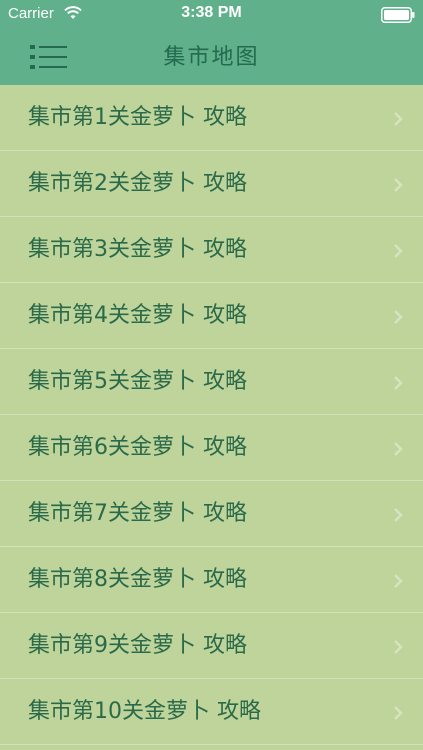  I want to click on status-bar: Carrier 3:38 PM, so click(211, 15).